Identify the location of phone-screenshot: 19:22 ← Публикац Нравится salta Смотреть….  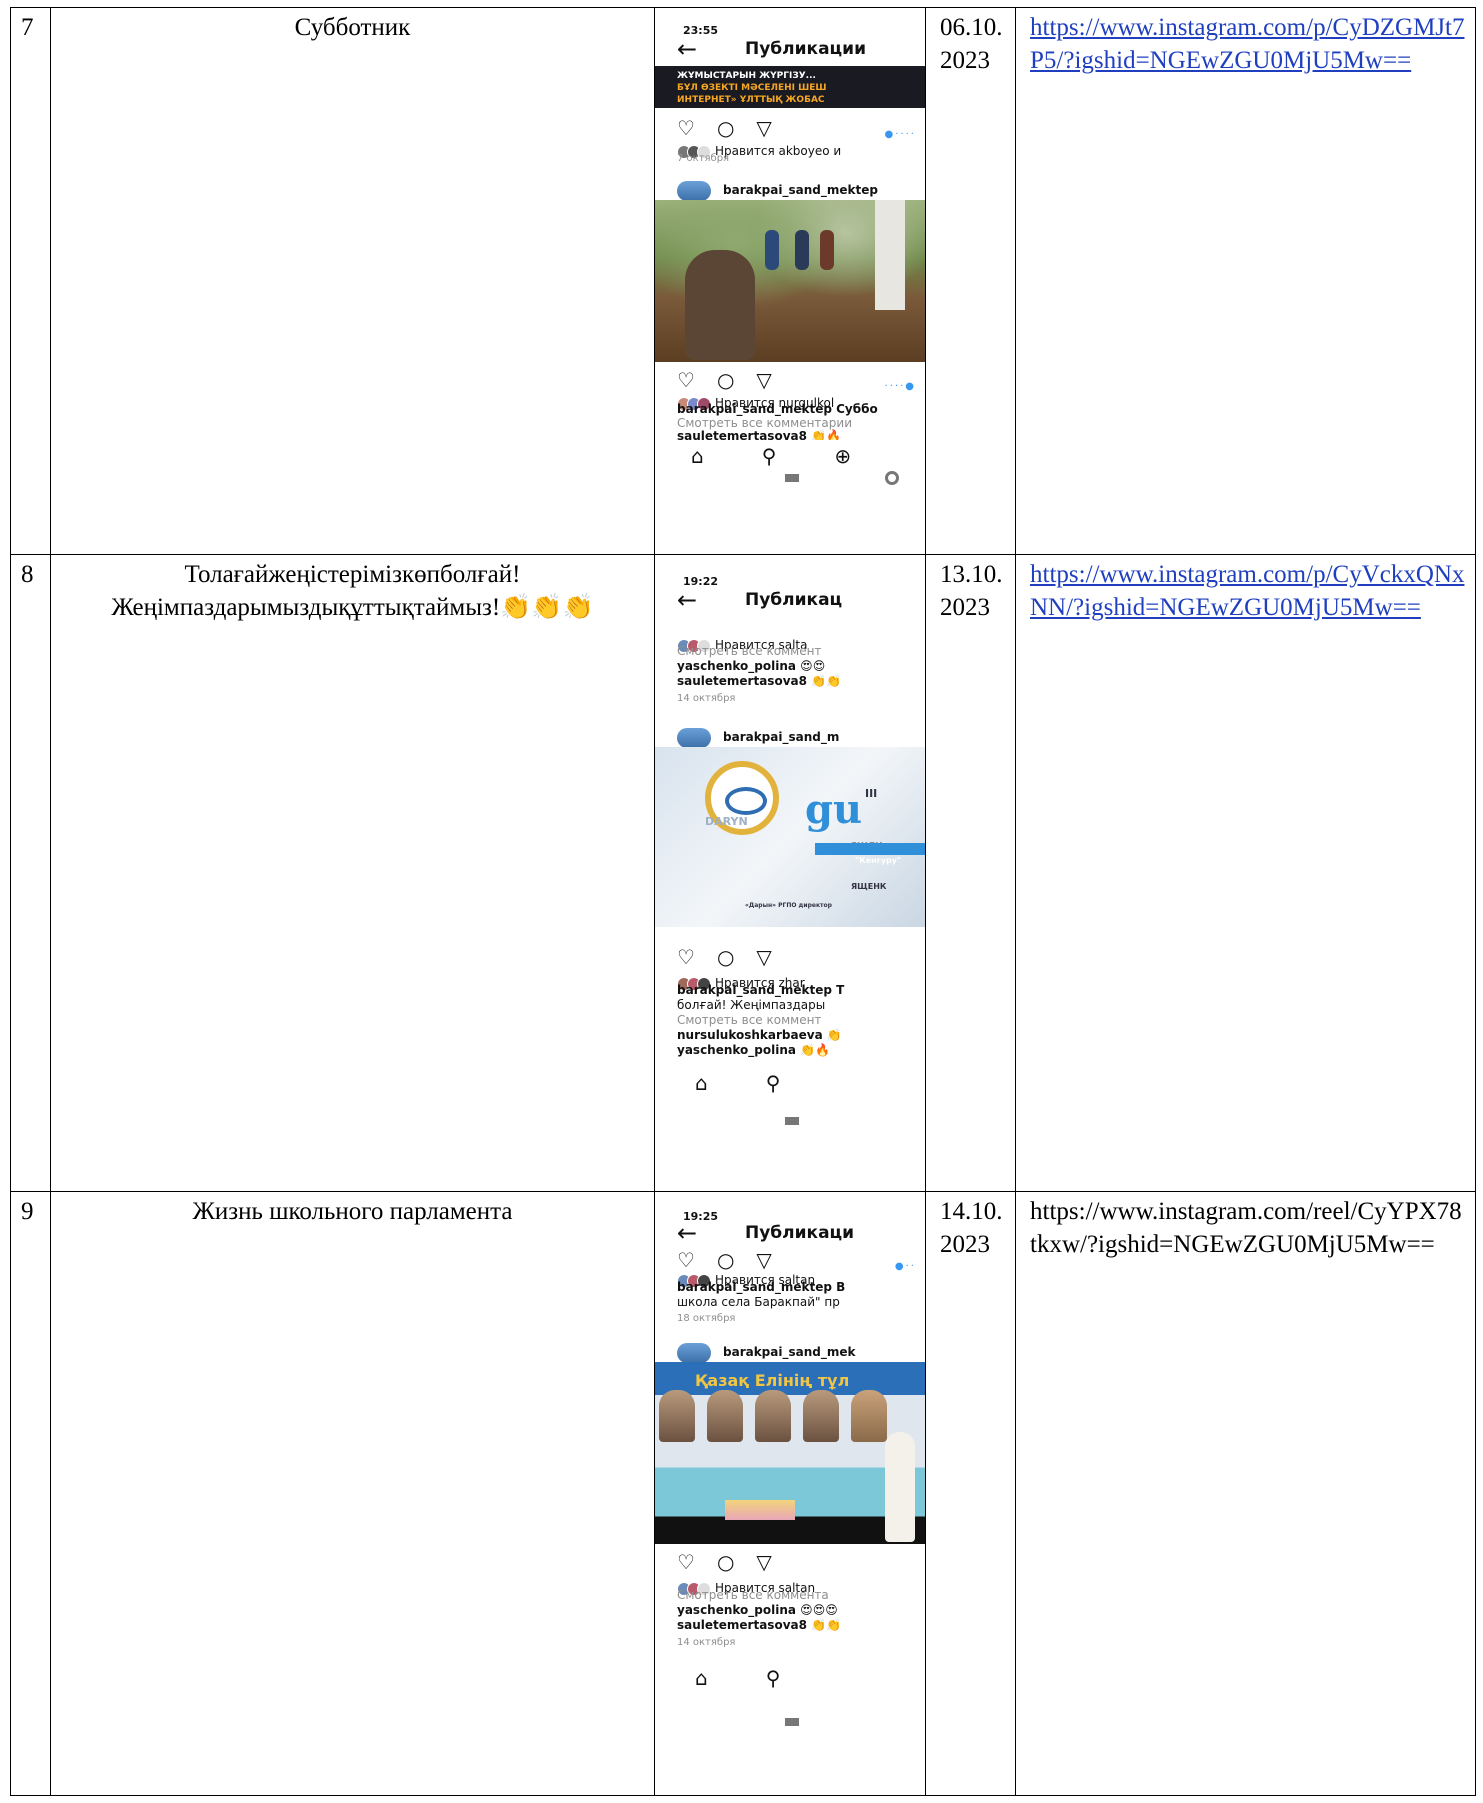
(790, 873).